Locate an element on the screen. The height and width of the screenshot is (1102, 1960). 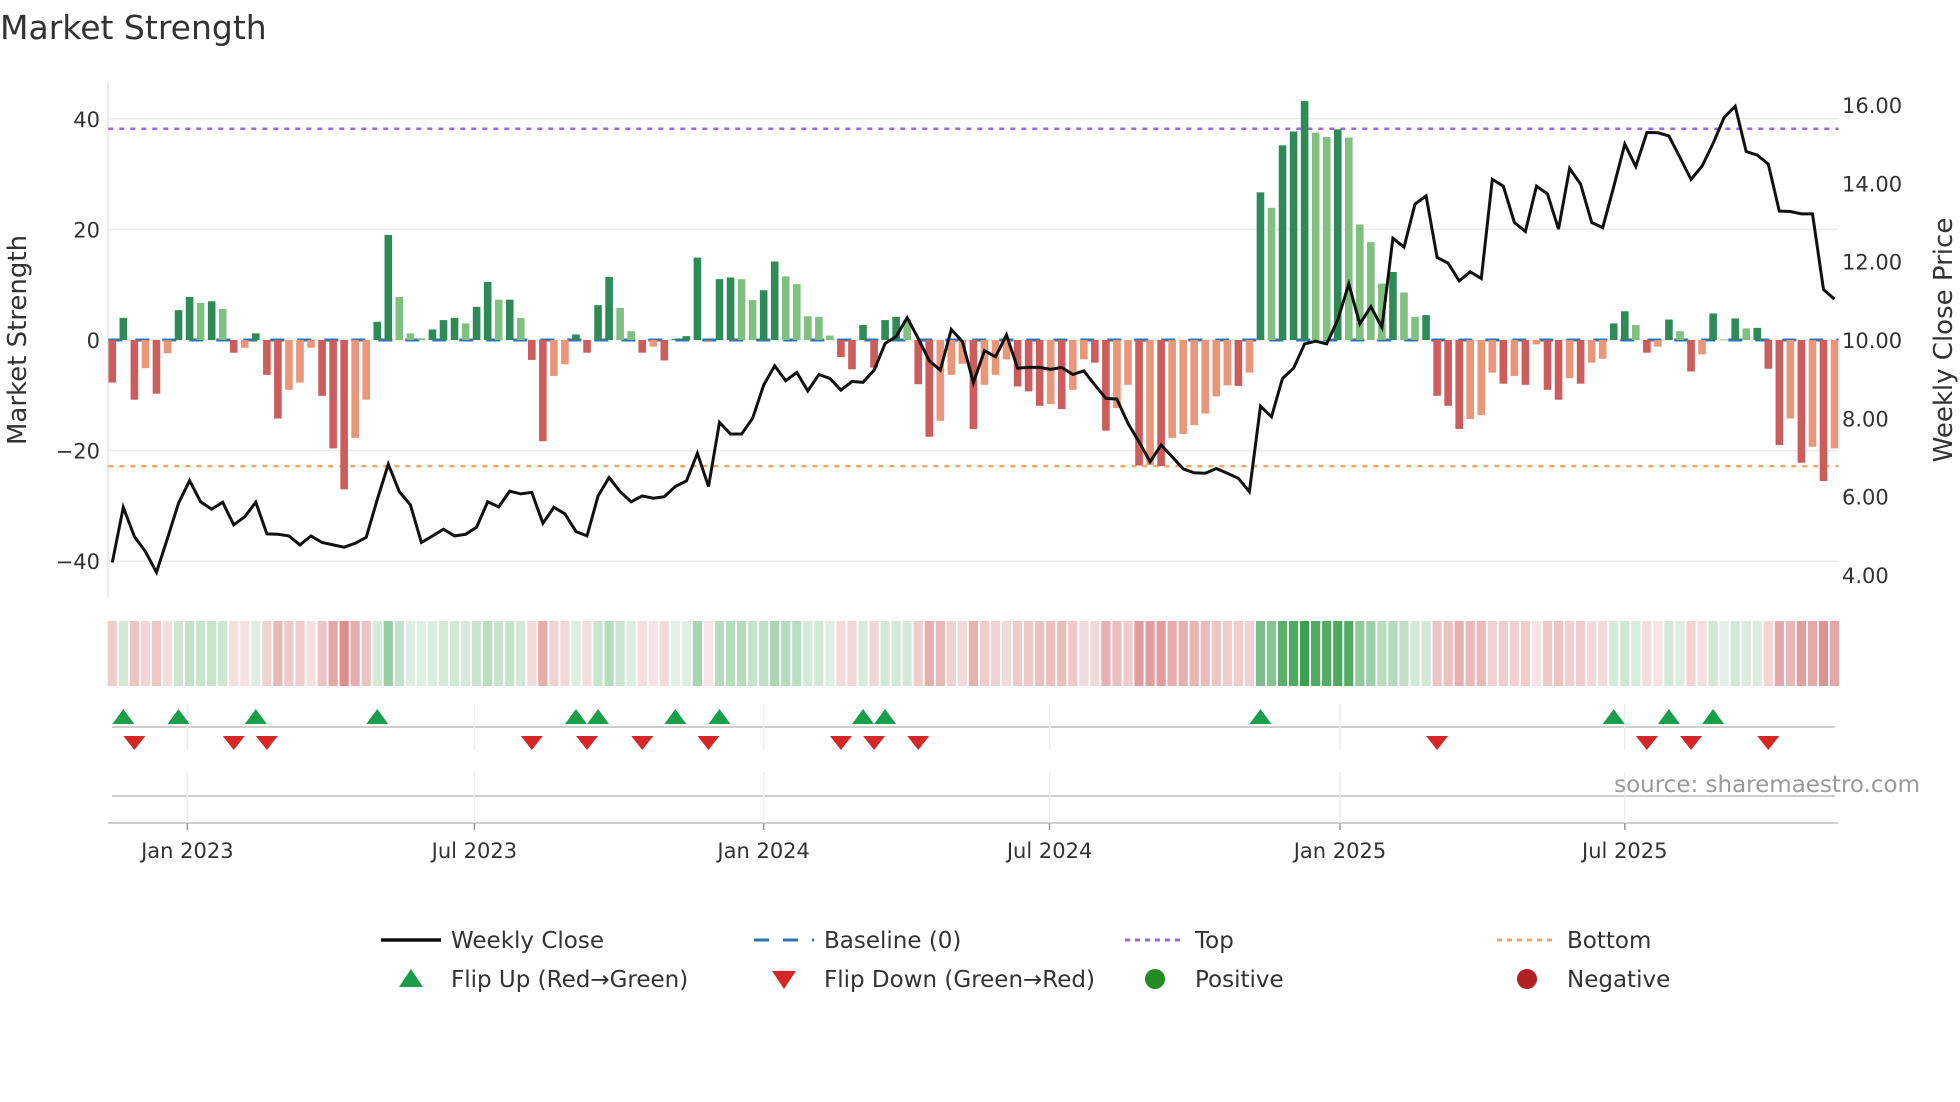
left-axis-ticks: 40 20 0 −20 −40 is located at coordinates (78, 341).